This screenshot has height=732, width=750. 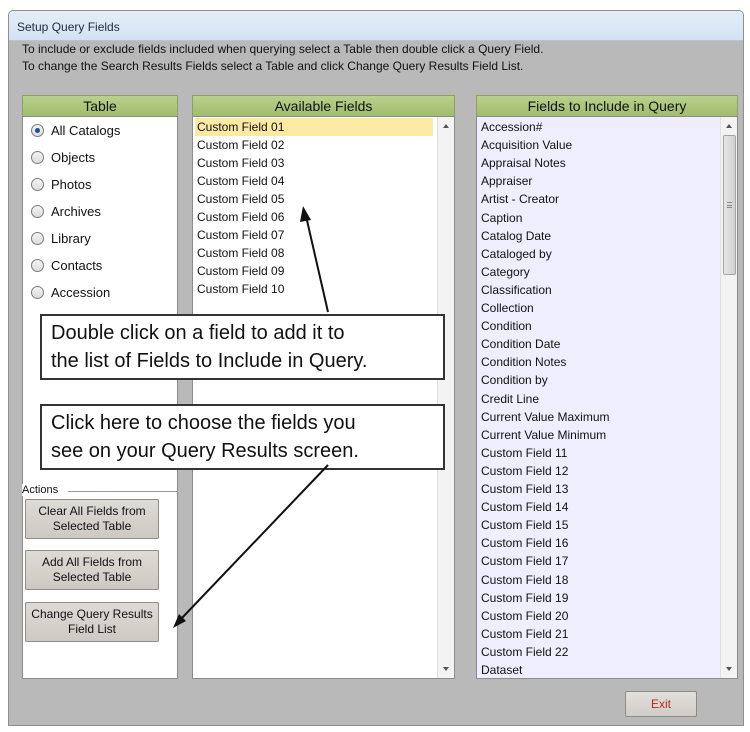 What do you see at coordinates (523, 507) in the screenshot?
I see `include-field-item: Custom Field 14` at bounding box center [523, 507].